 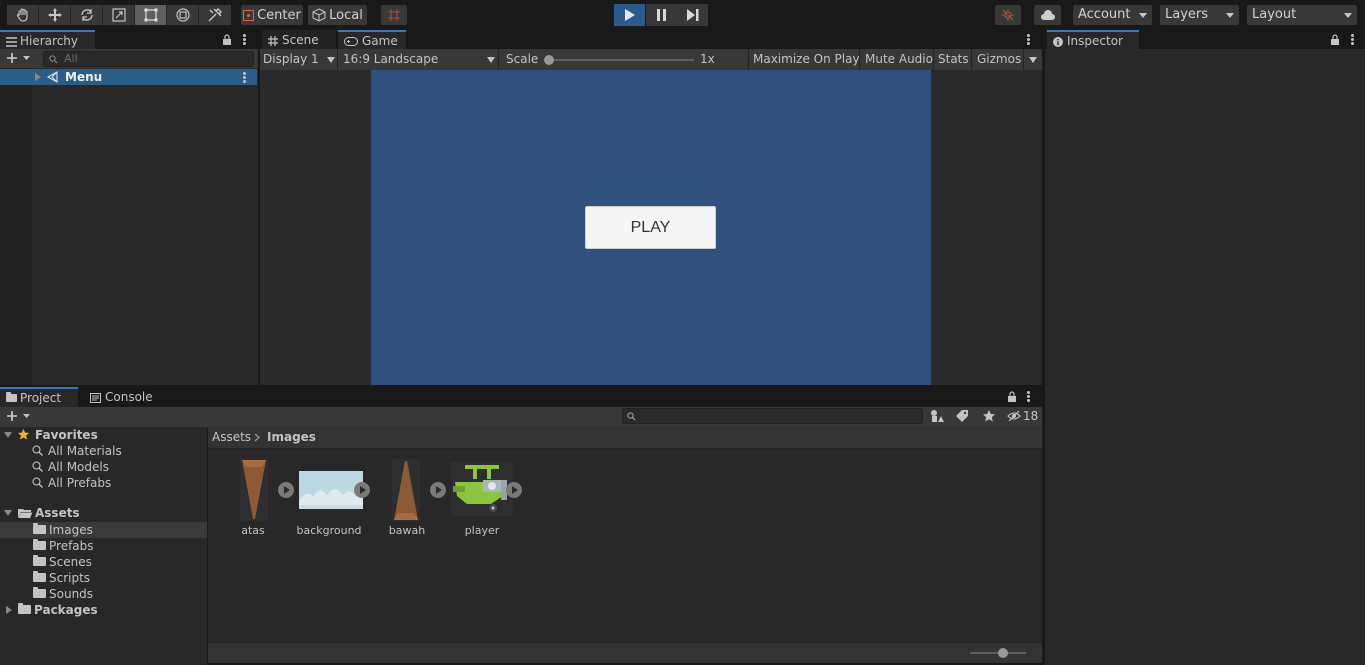 I want to click on aspect-label: 16:9 Landscape, so click(x=391, y=59).